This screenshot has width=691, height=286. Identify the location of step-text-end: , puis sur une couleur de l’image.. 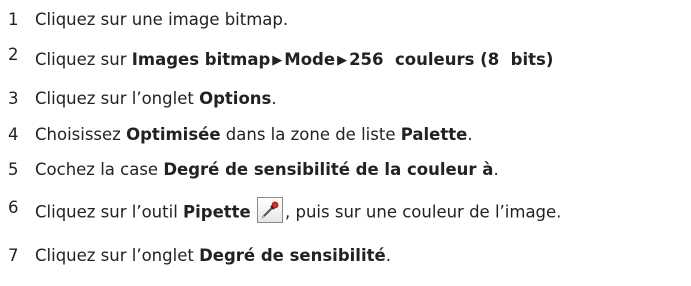
(423, 212).